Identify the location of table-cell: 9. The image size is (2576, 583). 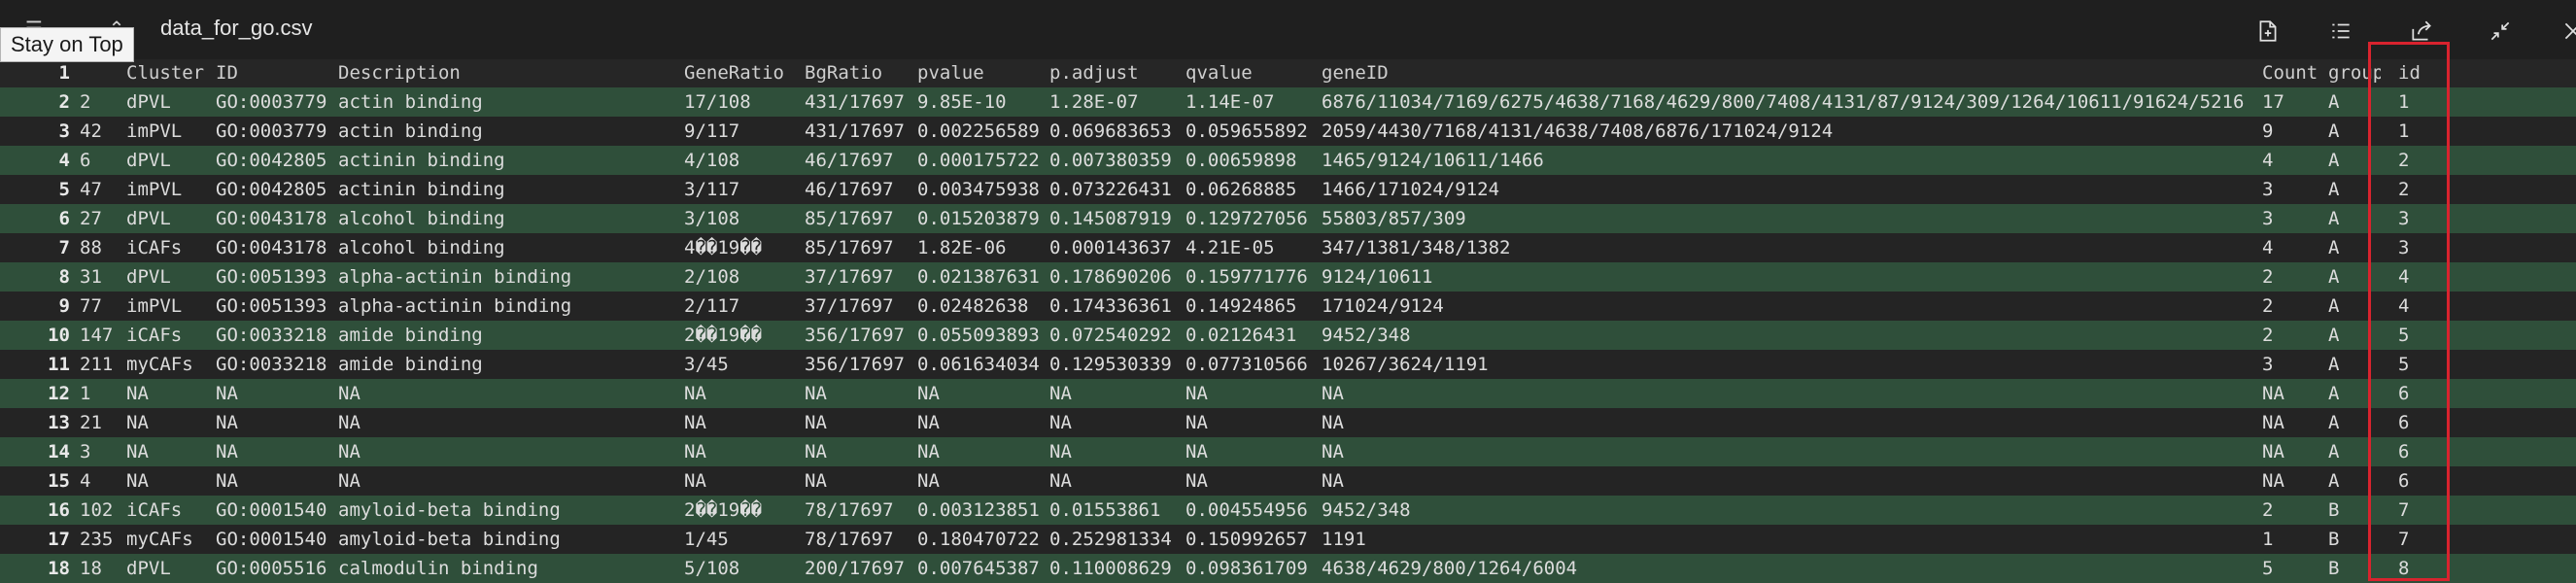
(2295, 131).